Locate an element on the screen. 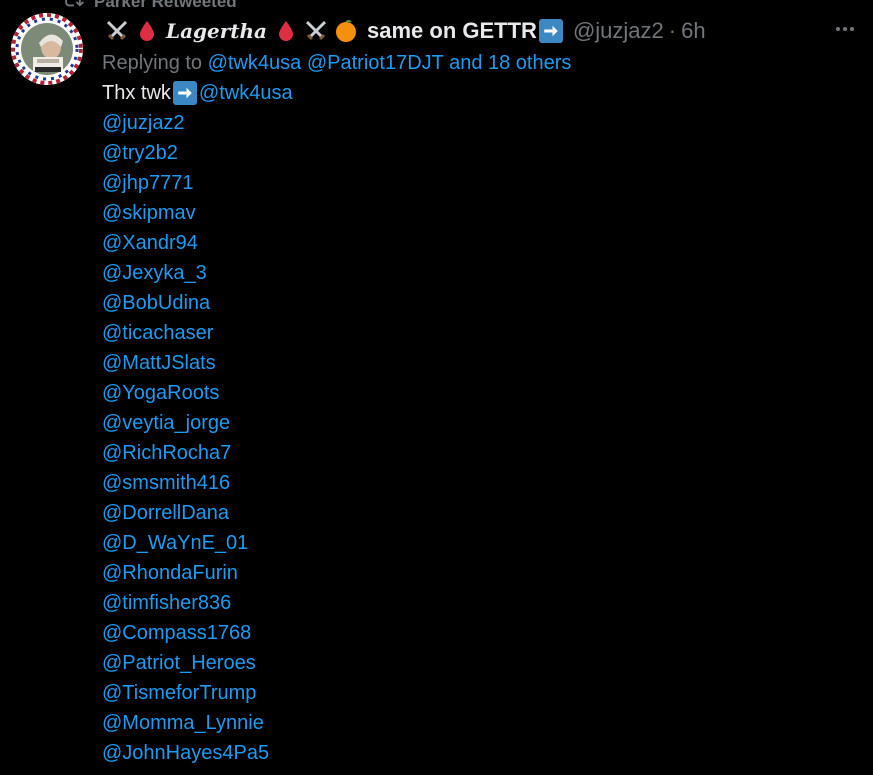  tweet-text-start: Thx twk is located at coordinates (136, 93).